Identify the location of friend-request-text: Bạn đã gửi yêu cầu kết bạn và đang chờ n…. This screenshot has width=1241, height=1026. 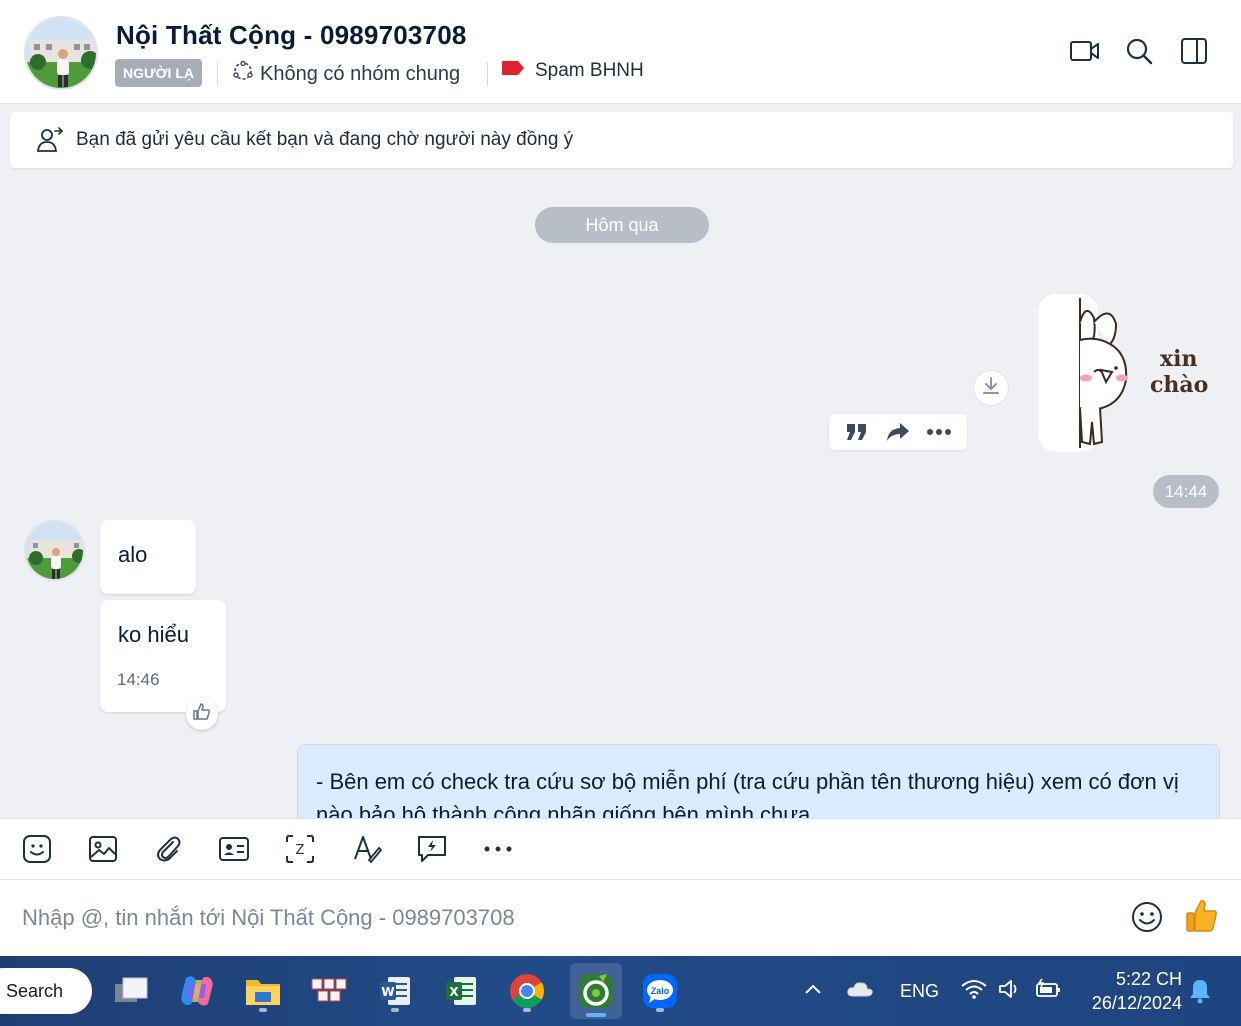
(325, 139).